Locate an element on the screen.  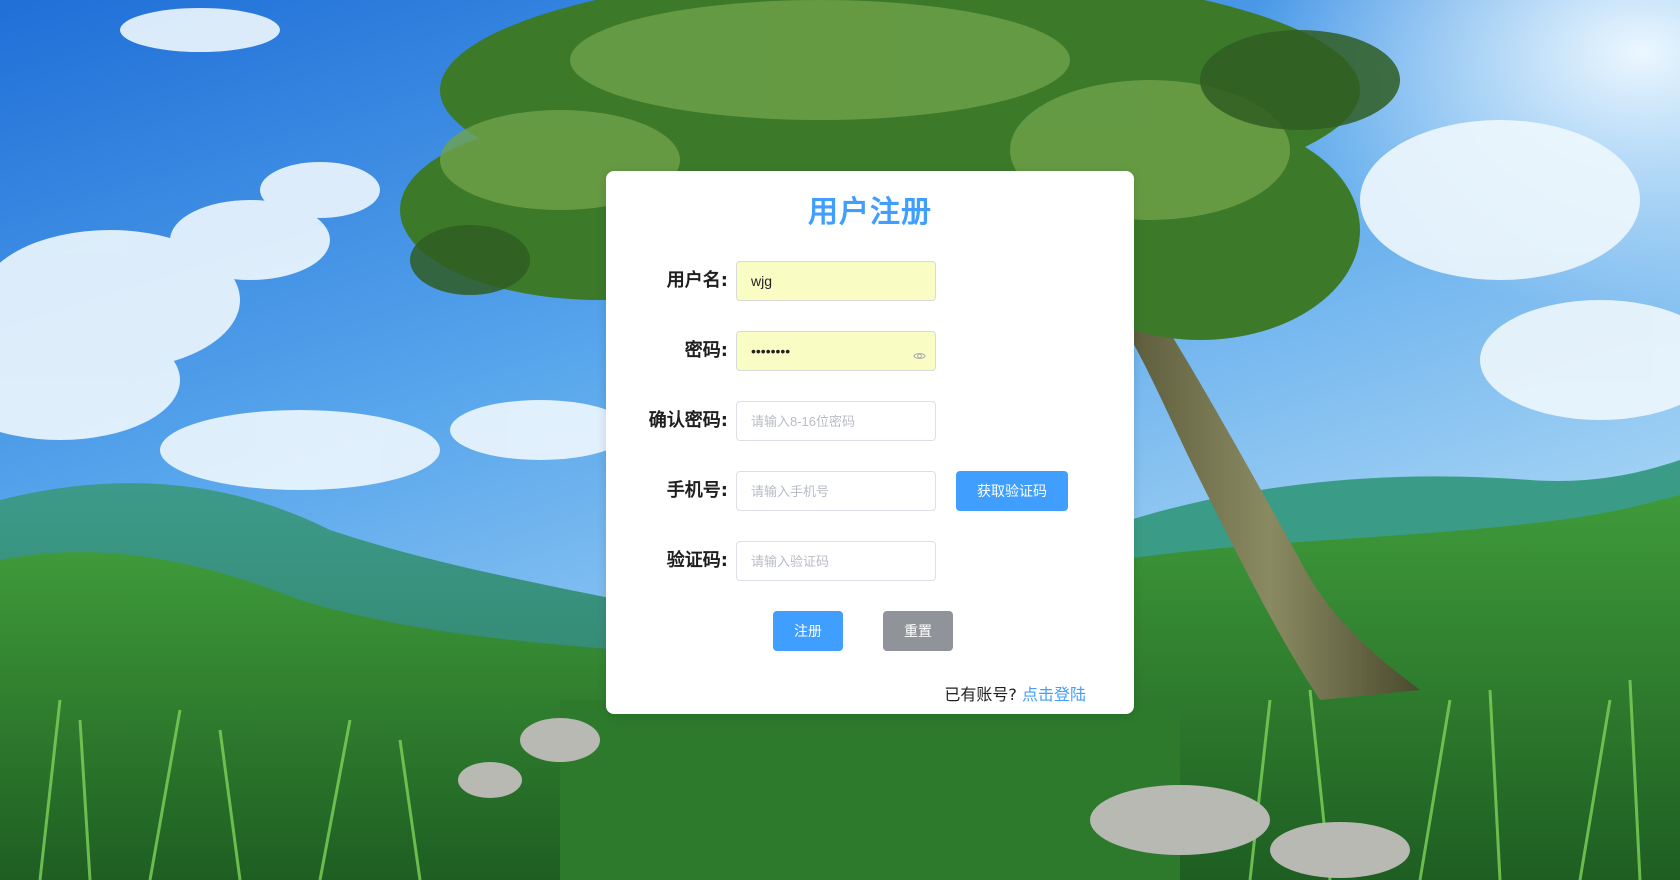
code-row: 验证码: is located at coordinates (870, 561).